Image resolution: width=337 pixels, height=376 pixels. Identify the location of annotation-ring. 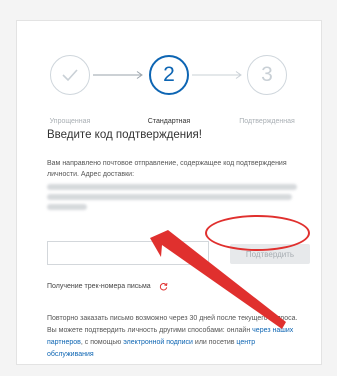
(257, 233).